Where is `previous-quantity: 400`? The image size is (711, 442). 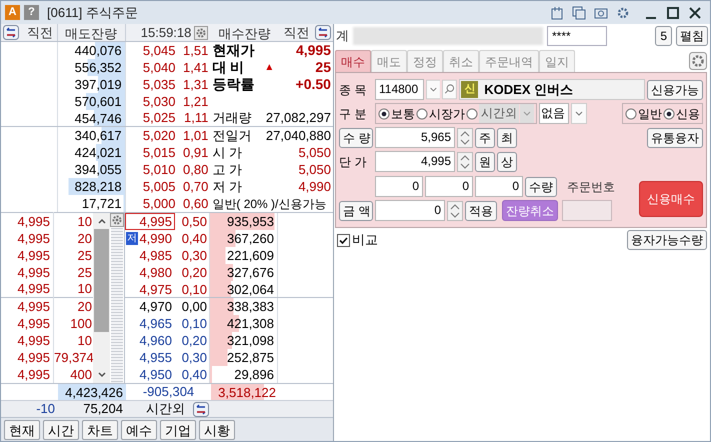 previous-quantity: 400 is located at coordinates (81, 375).